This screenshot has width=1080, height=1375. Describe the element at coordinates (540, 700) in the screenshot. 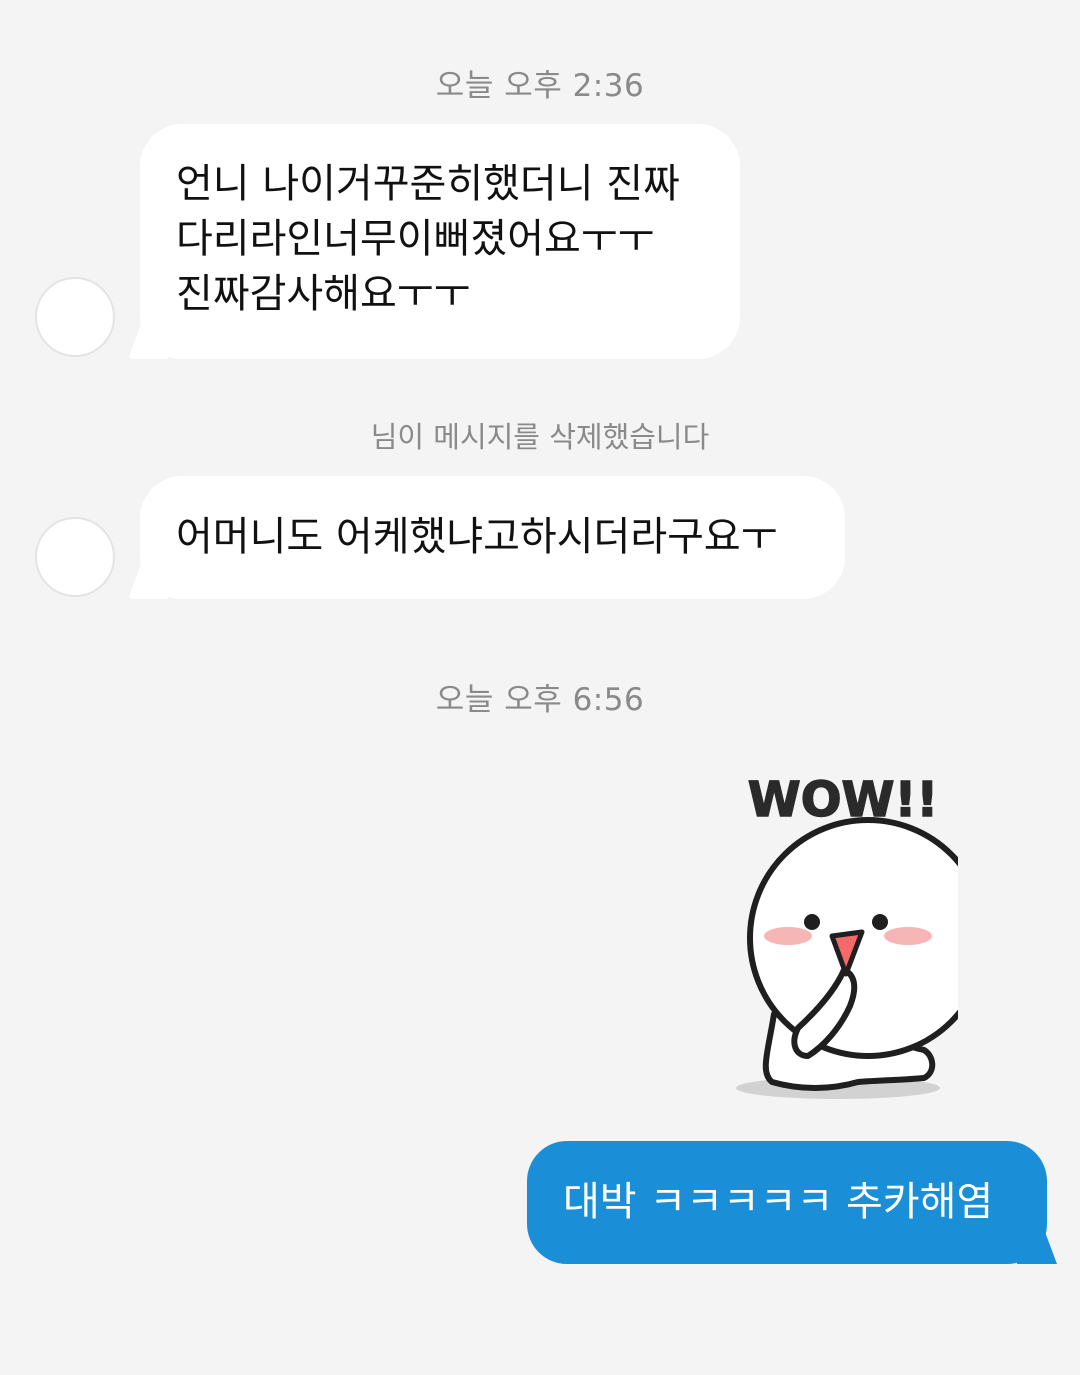

I see `timestamp: 오늘 오후 6:56` at that location.